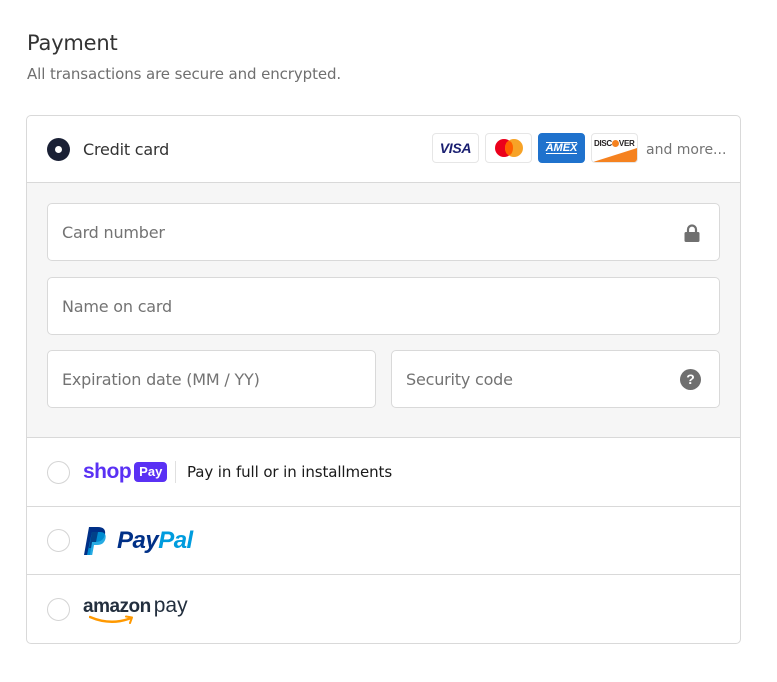  I want to click on payment-title: Payment, so click(72, 43).